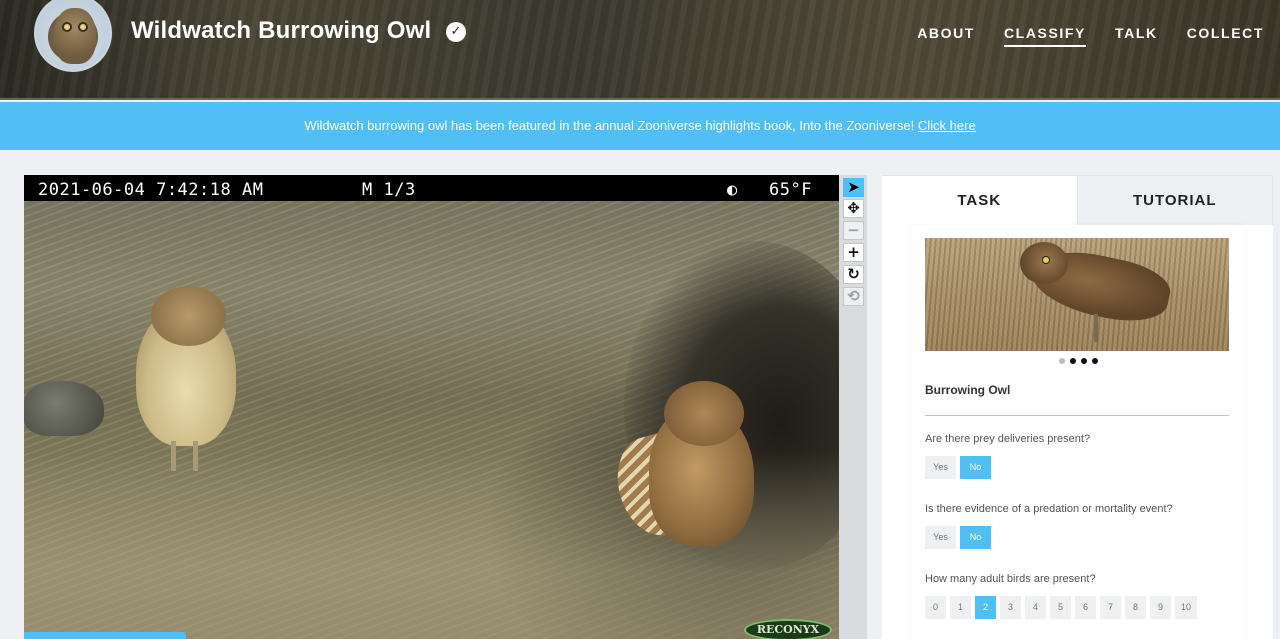  What do you see at coordinates (151, 190) in the screenshot?
I see `camera-datetime: 2021-06-04 7:42:18 AM` at bounding box center [151, 190].